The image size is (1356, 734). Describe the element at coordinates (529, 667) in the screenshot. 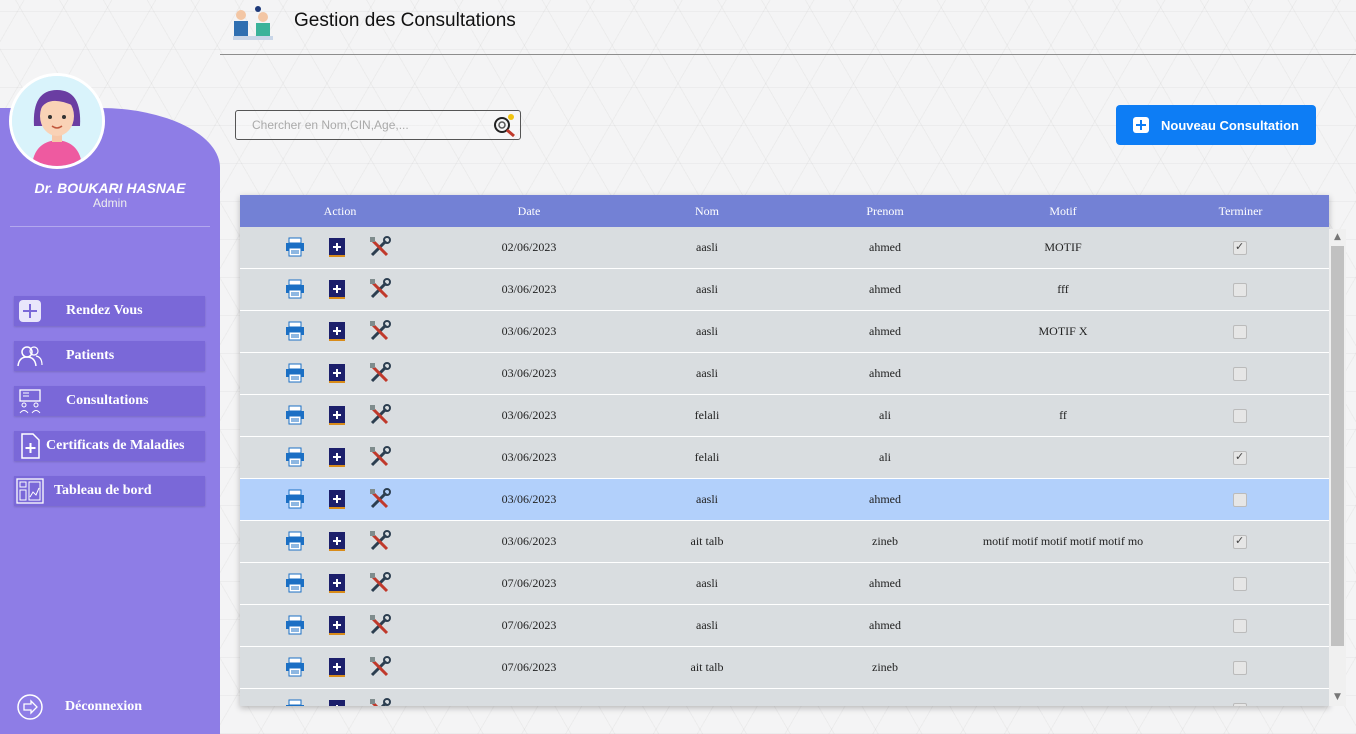

I see `cell-date: 07/06/2023` at that location.